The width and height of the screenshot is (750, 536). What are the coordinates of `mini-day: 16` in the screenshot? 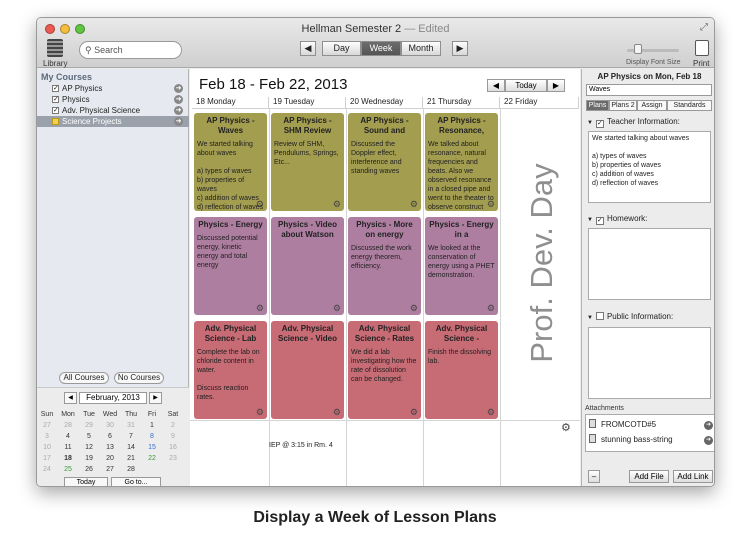 It's located at (173, 447).